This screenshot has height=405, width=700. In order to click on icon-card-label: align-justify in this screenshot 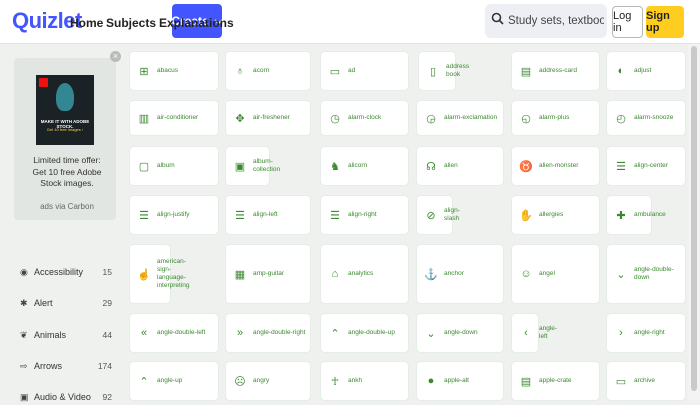, I will do `click(173, 214)`.